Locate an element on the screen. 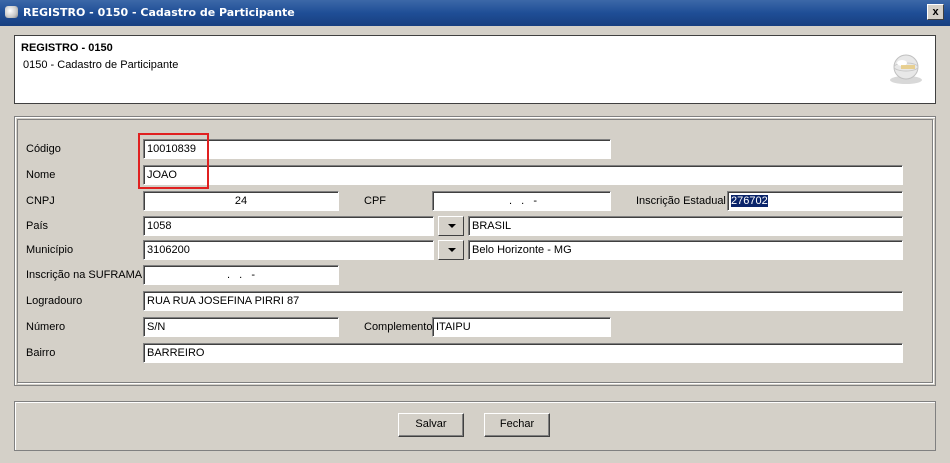 This screenshot has height=463, width=950. municipio-name-field: Belo Horizonte - MG is located at coordinates (685, 250).